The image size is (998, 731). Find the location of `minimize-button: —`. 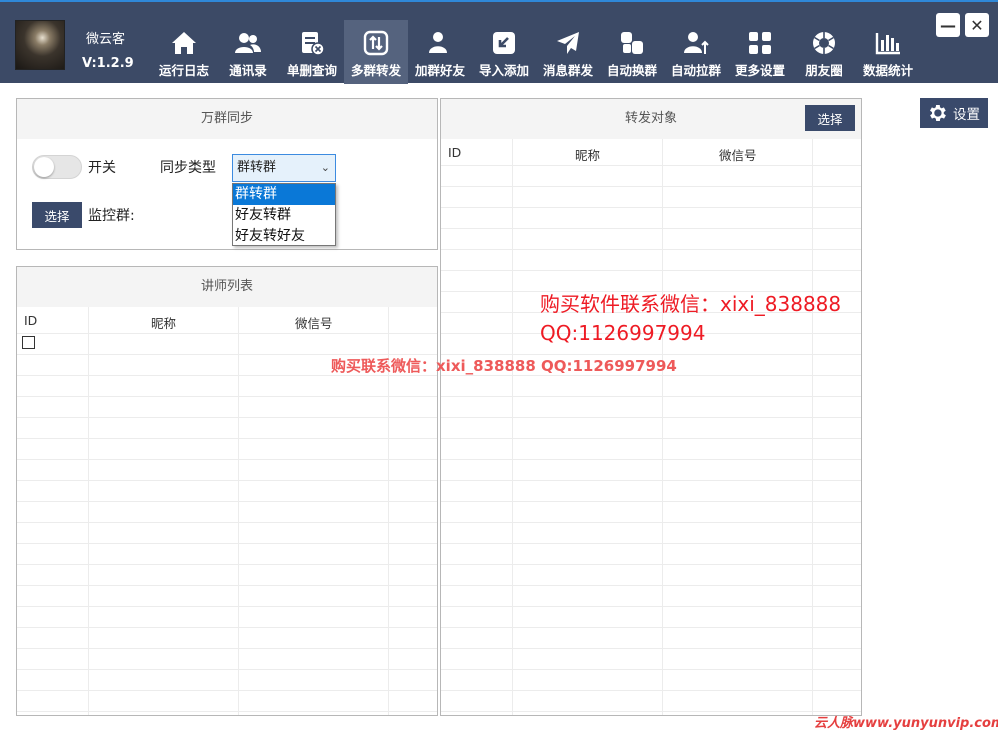

minimize-button: — is located at coordinates (948, 25).